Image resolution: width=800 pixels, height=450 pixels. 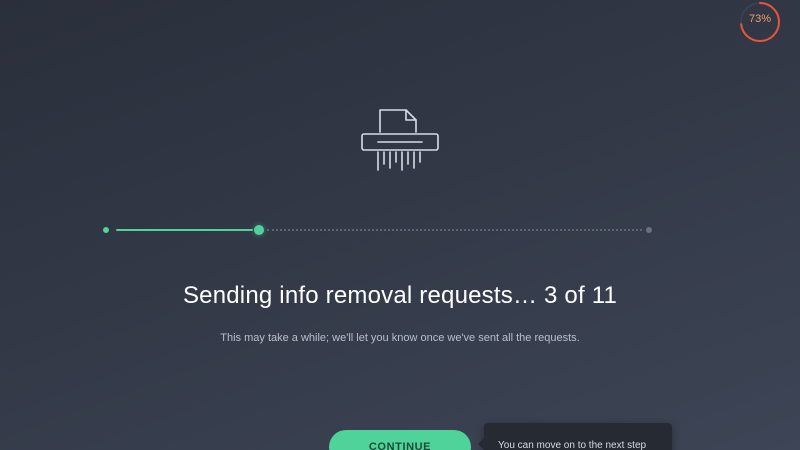 What do you see at coordinates (760, 19) in the screenshot?
I see `completion-percent: 73%` at bounding box center [760, 19].